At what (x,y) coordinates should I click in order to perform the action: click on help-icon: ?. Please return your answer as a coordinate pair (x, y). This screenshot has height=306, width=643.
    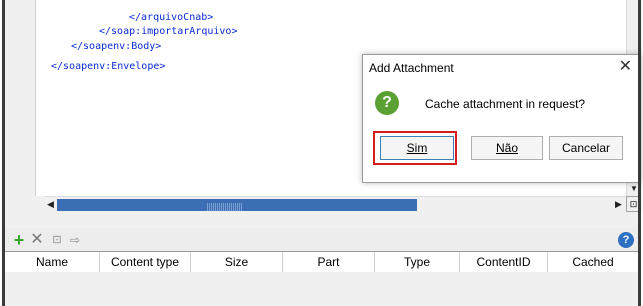
    Looking at the image, I should click on (626, 240).